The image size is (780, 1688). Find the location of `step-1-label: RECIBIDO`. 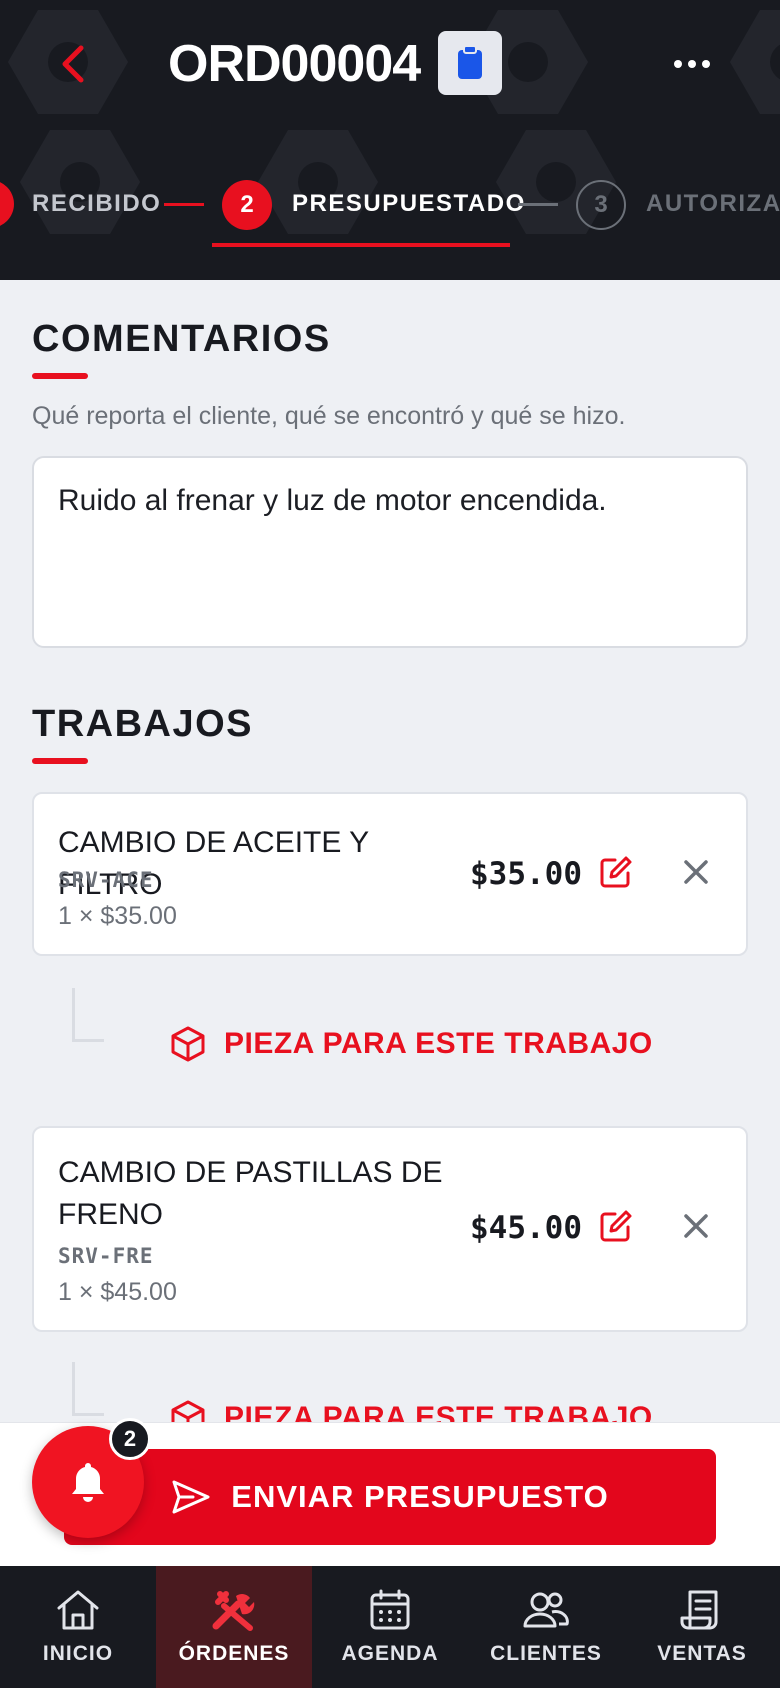

step-1-label: RECIBIDO is located at coordinates (96, 204).